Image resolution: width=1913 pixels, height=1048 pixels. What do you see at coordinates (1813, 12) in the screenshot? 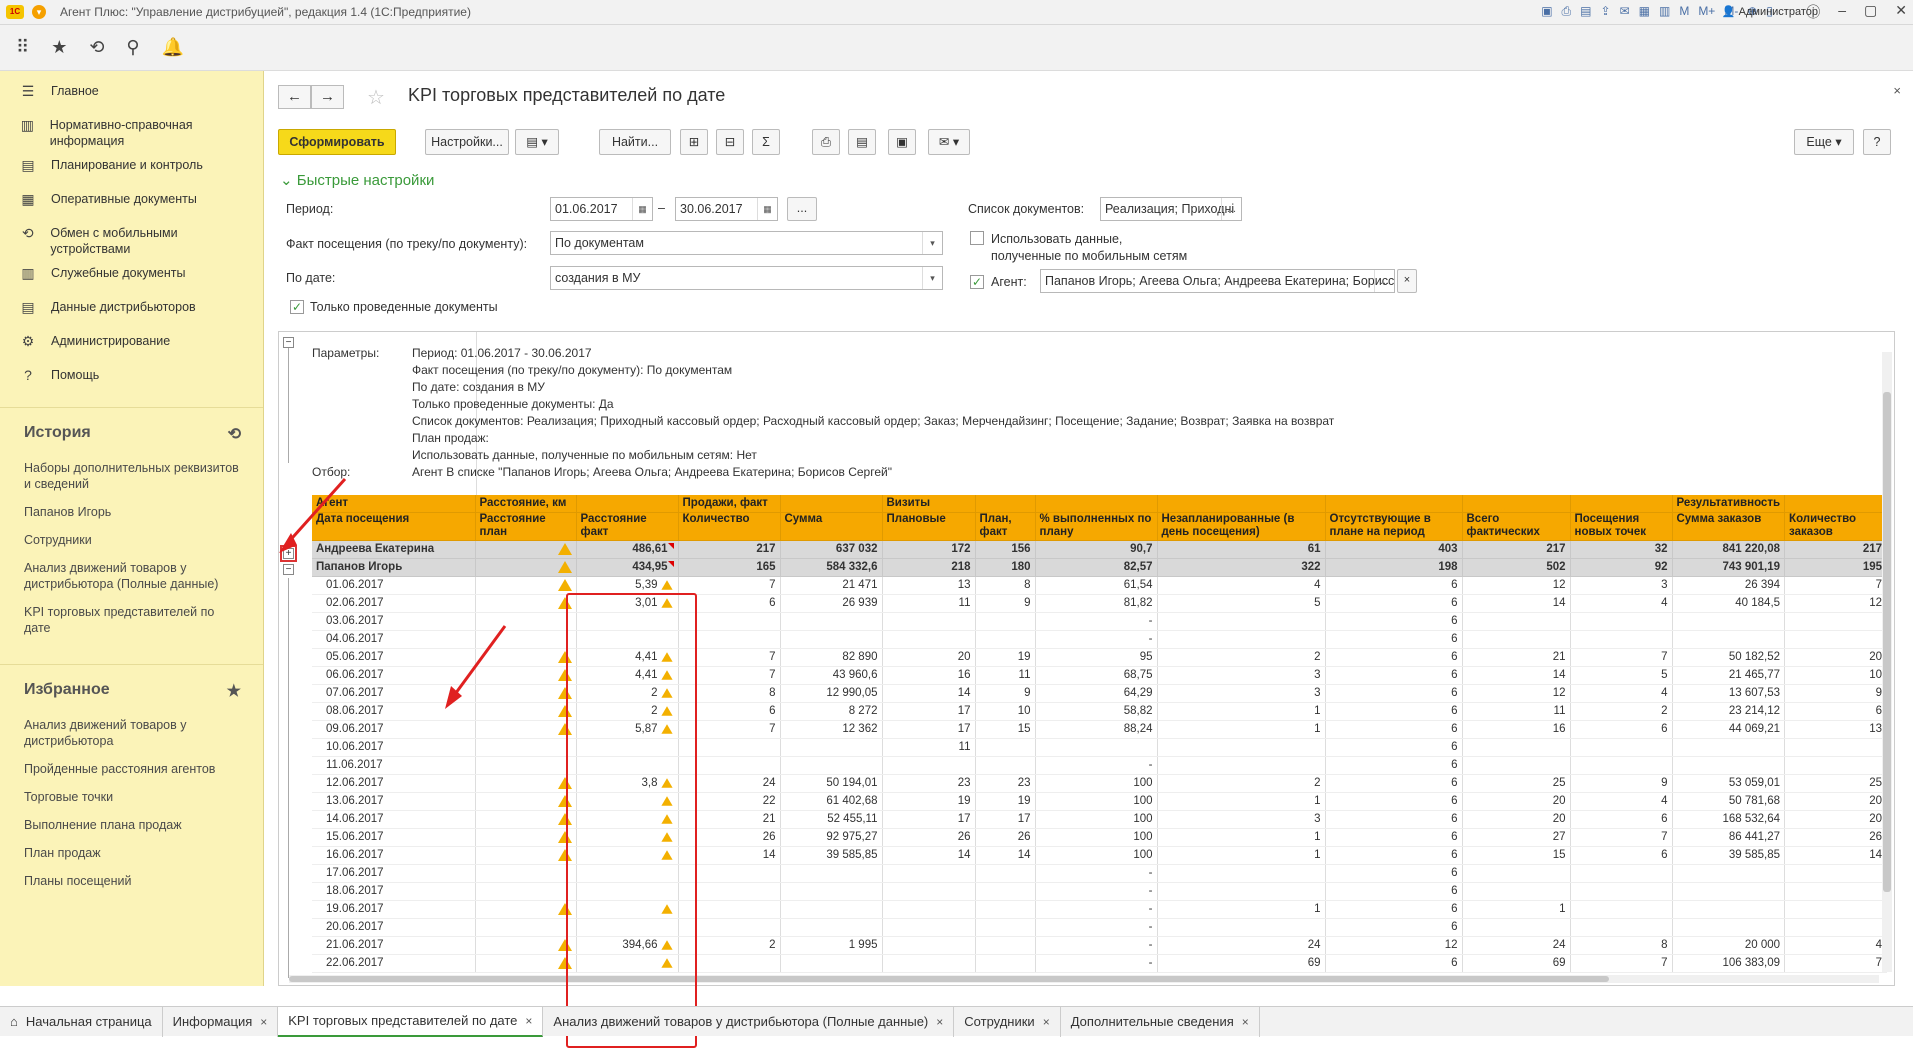
I see `info-icon: ⓘ` at bounding box center [1813, 12].